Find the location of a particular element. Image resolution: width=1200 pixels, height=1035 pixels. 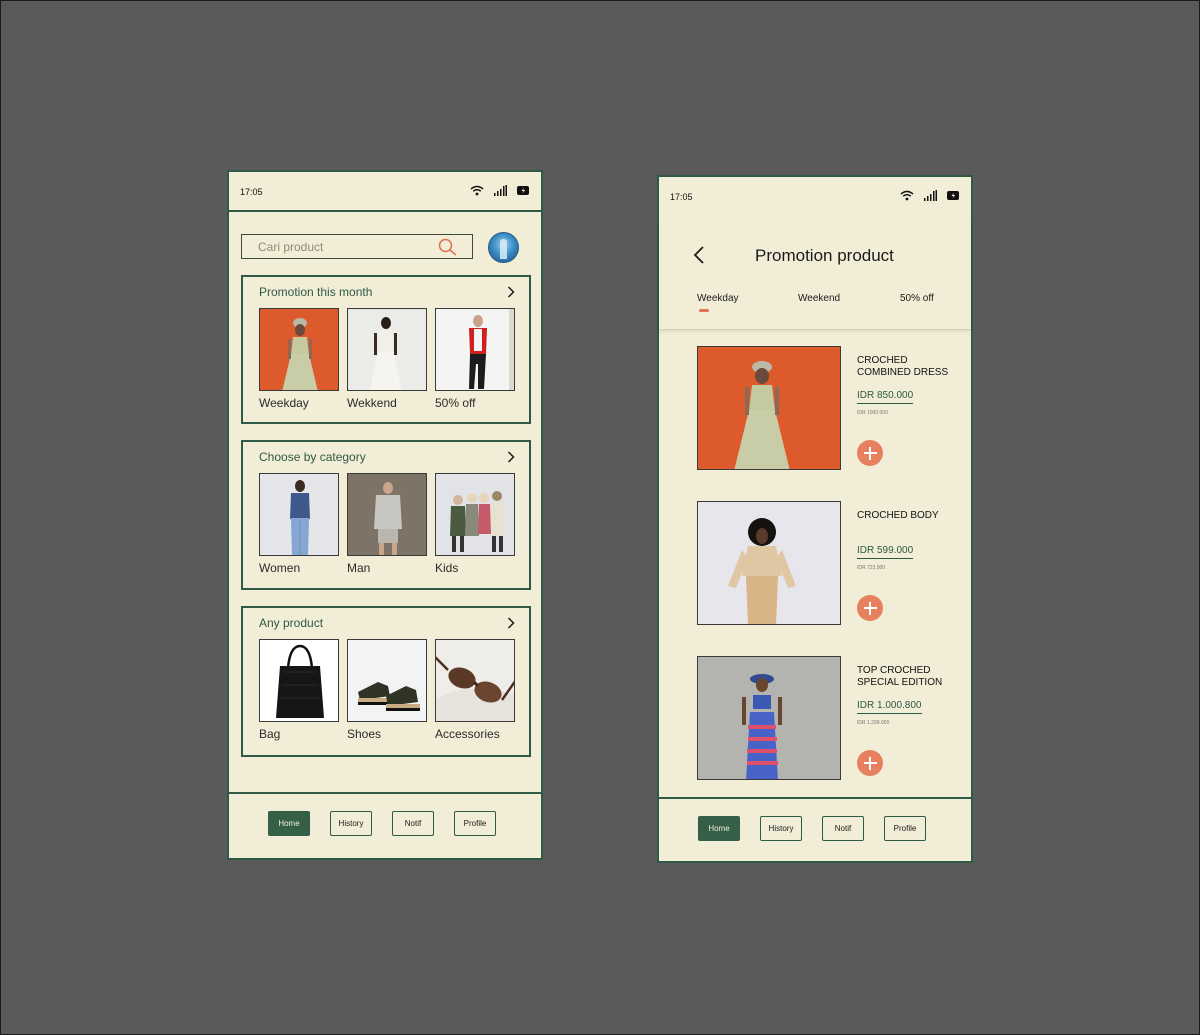

section-title: Any product is located at coordinates (291, 623).